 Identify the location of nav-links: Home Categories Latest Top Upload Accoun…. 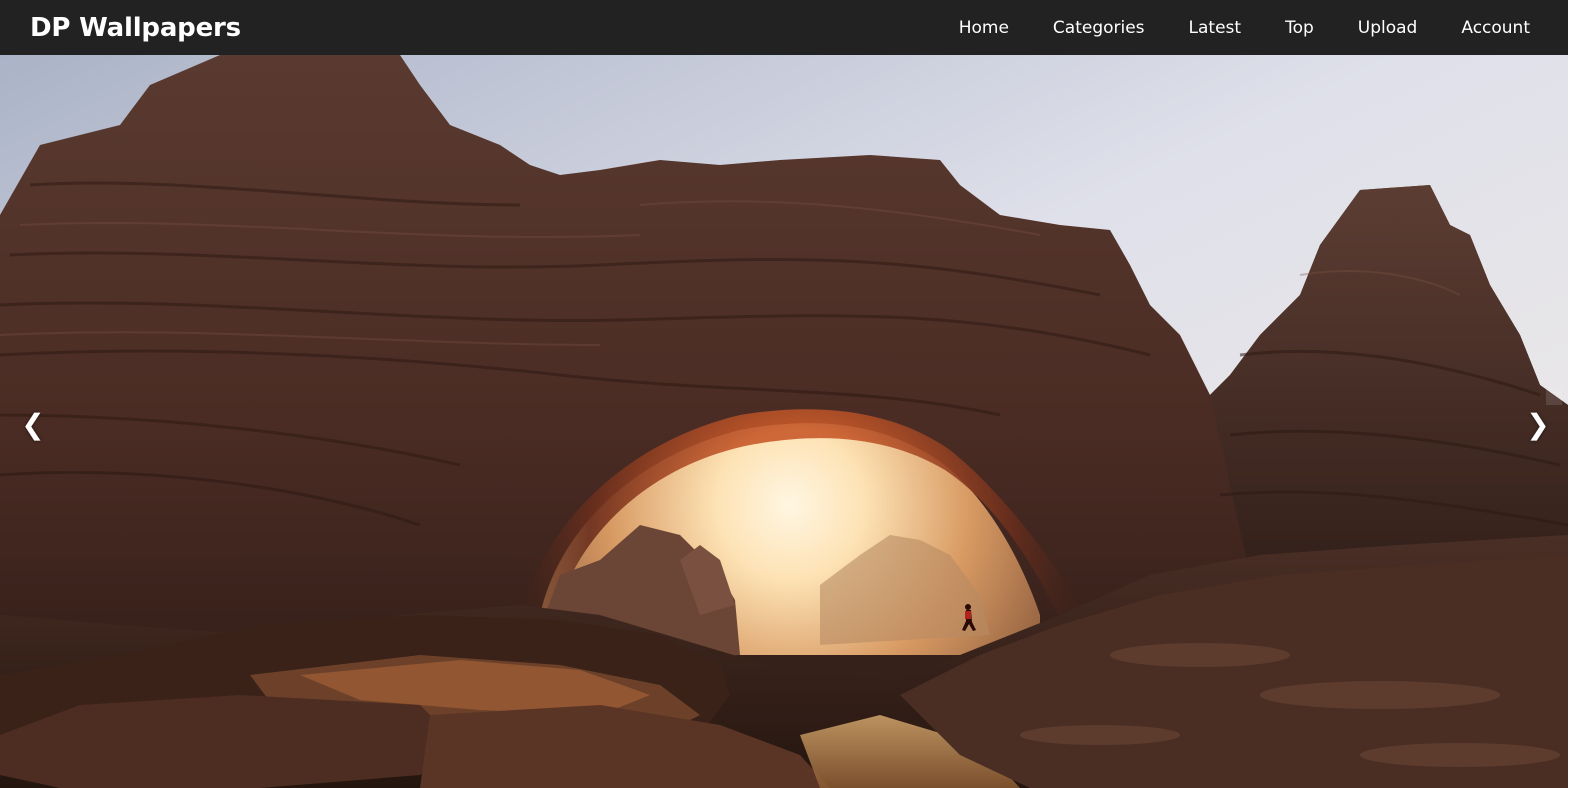
(1244, 28).